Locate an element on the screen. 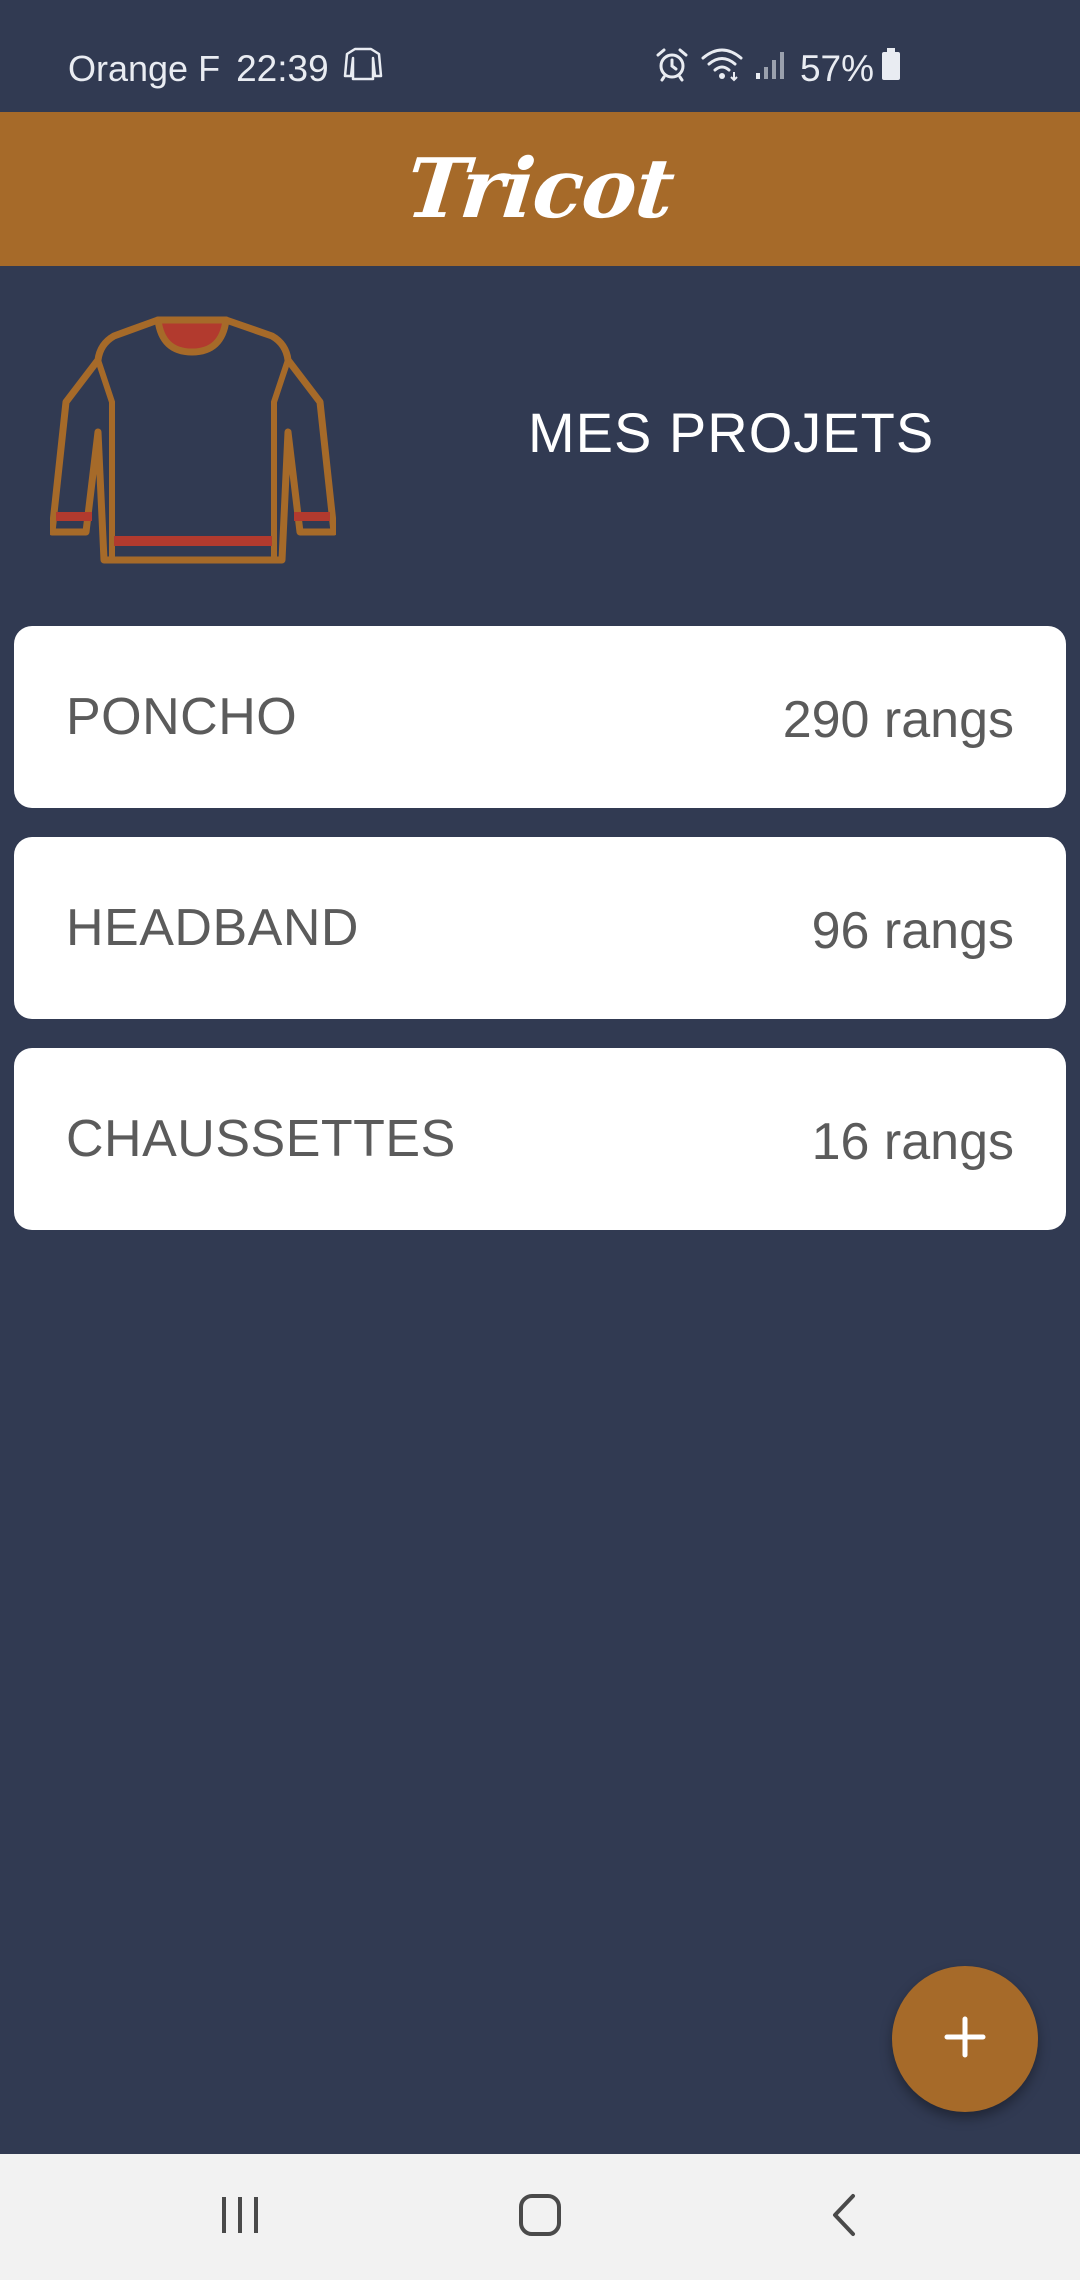 The height and width of the screenshot is (2280, 1080). project-card-chaussettes: CHAUSSETTES 16 rangs is located at coordinates (540, 1139).